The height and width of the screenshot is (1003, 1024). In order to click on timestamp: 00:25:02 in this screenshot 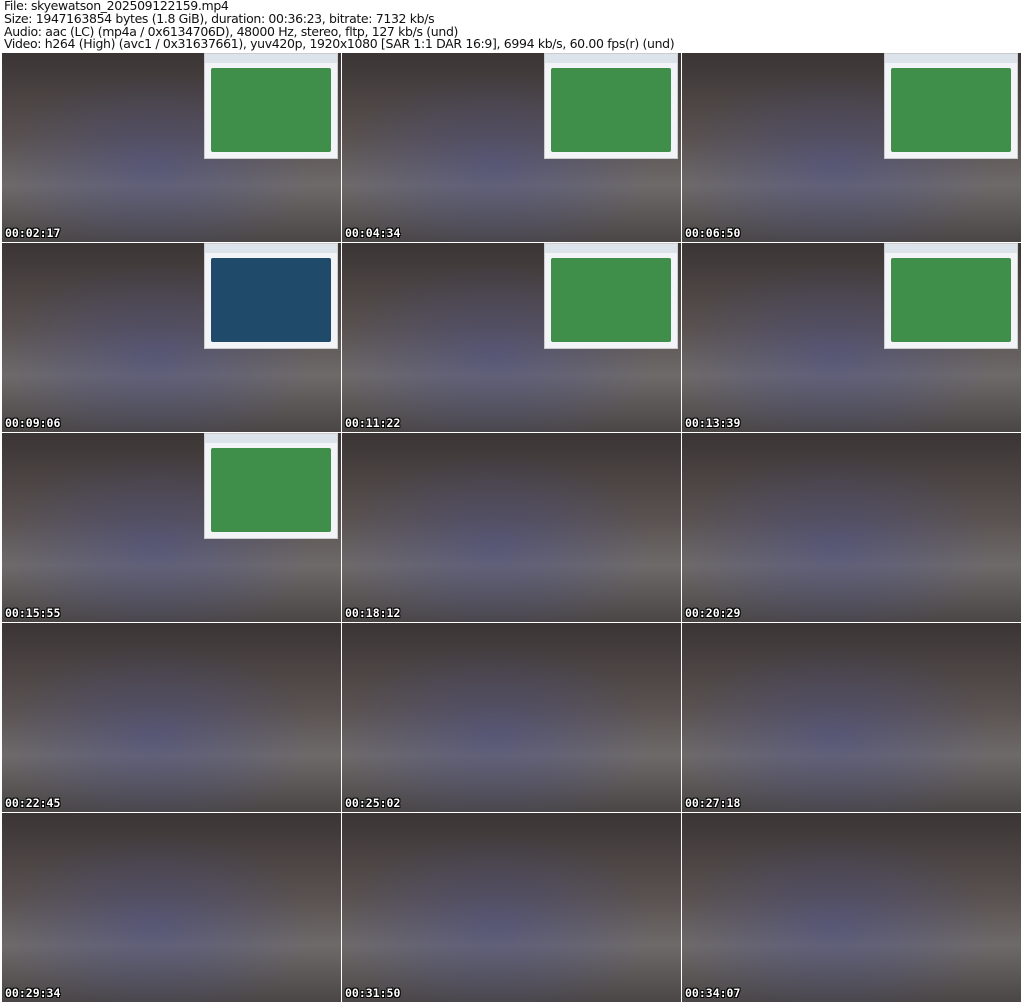, I will do `click(373, 803)`.